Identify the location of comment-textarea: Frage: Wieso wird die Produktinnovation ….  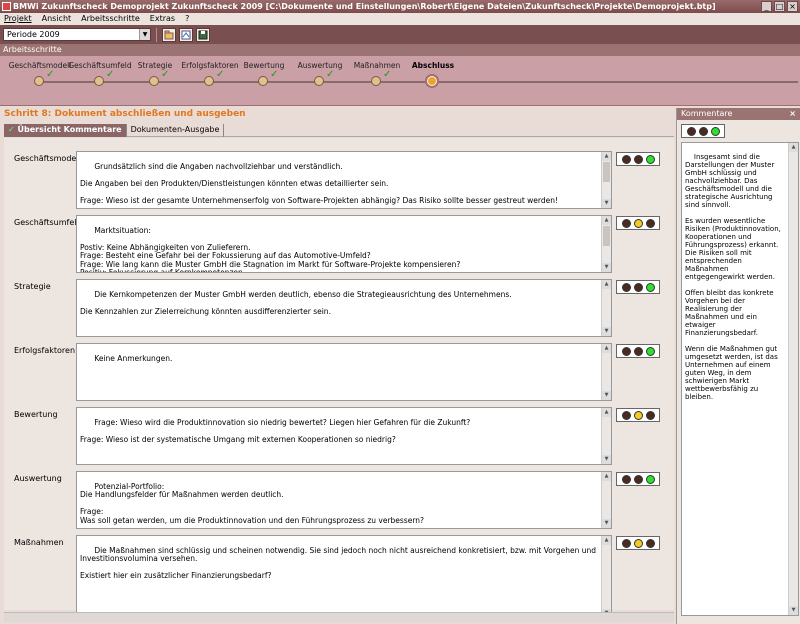
(344, 436).